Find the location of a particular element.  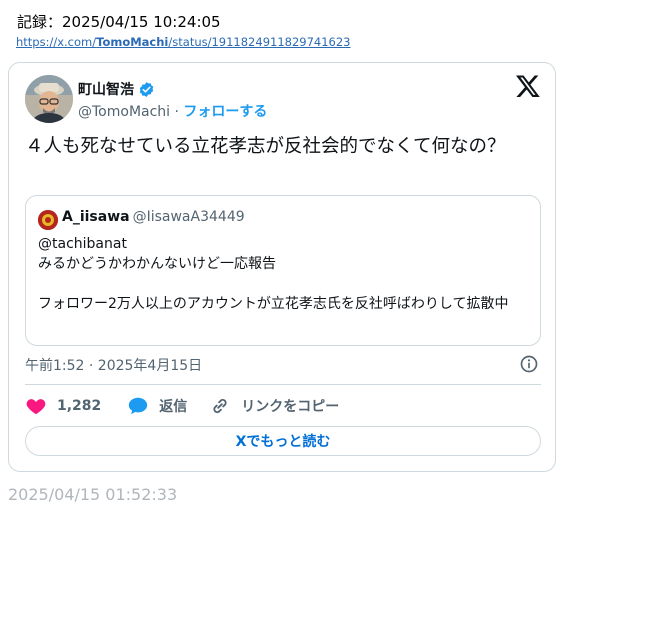

quoted-author-row: A_iisawa @IisawaA34449 is located at coordinates (153, 217).